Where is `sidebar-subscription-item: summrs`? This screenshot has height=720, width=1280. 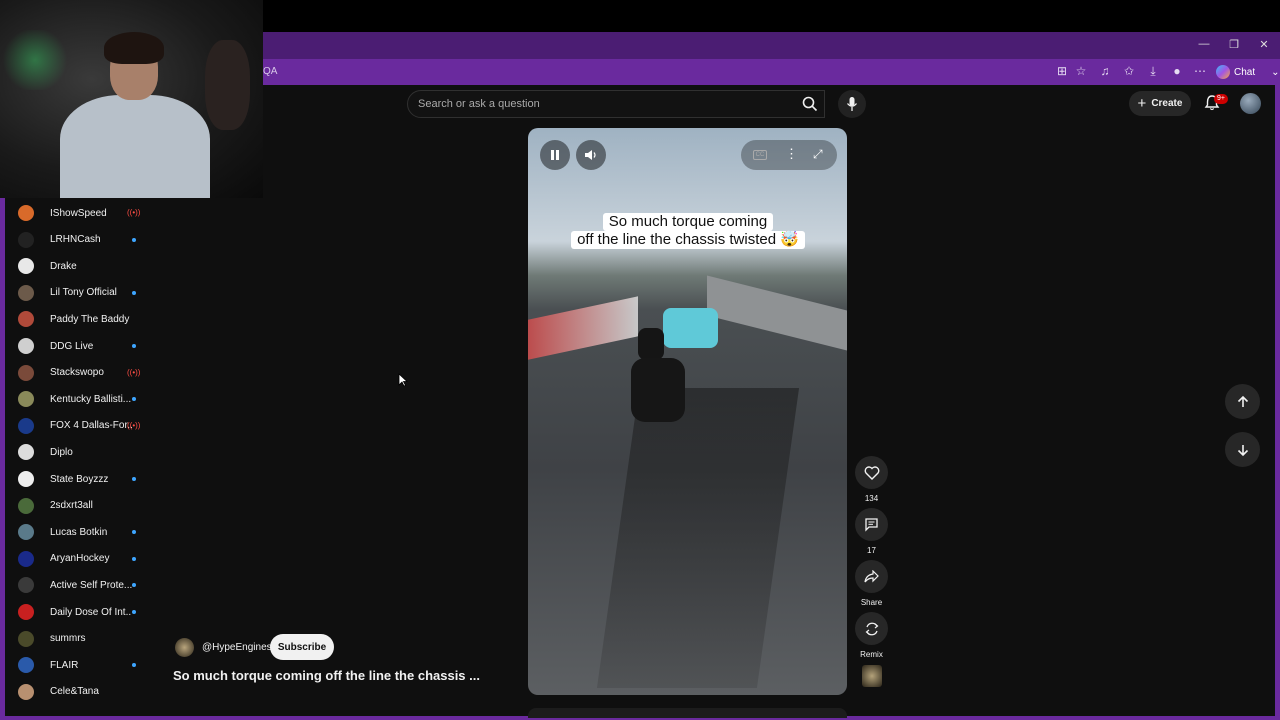
sidebar-subscription-item: summrs is located at coordinates (86, 639).